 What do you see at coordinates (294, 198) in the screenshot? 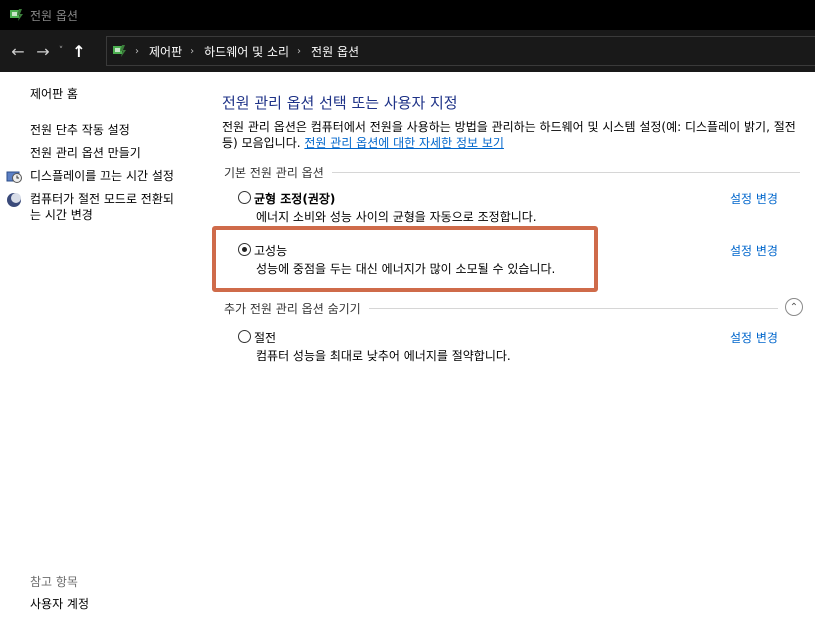
I see `plan-balanced-name: 균형 조정(권장)` at bounding box center [294, 198].